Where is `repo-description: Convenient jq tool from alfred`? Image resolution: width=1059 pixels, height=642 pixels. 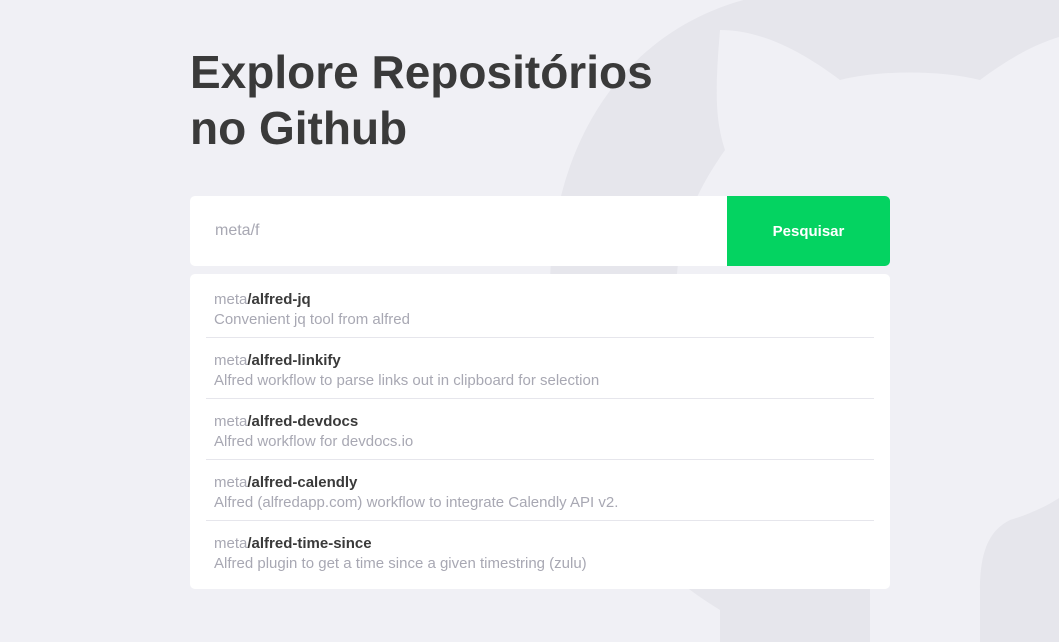
repo-description: Convenient jq tool from alfred is located at coordinates (312, 319).